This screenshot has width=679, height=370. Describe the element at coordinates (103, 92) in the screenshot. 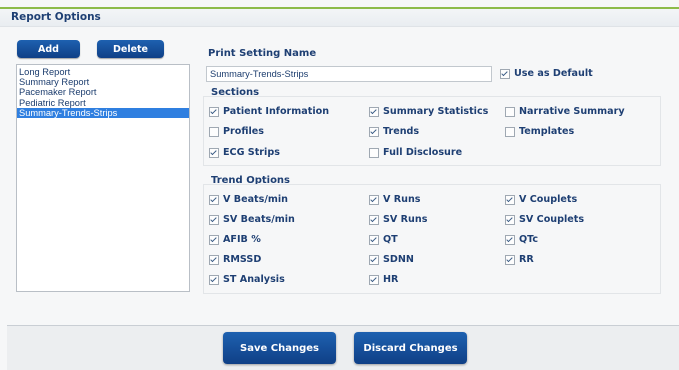

I see `report-list-item: Pacemaker Report` at that location.